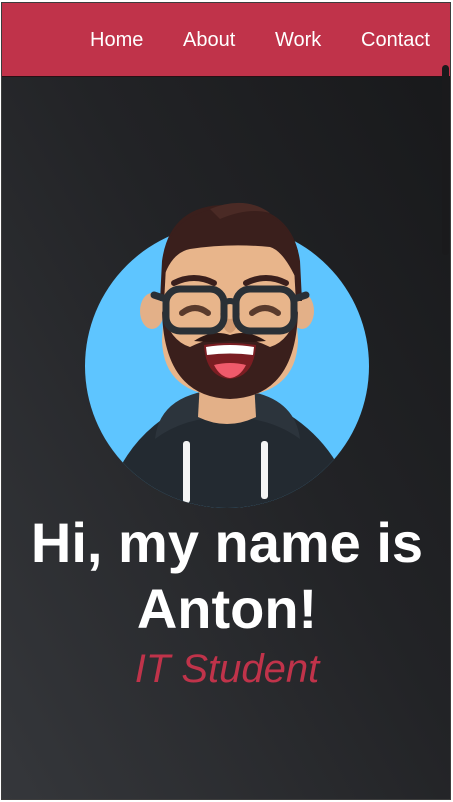  What do you see at coordinates (227, 542) in the screenshot?
I see `hero-heading-line1: Hi, my name is` at bounding box center [227, 542].